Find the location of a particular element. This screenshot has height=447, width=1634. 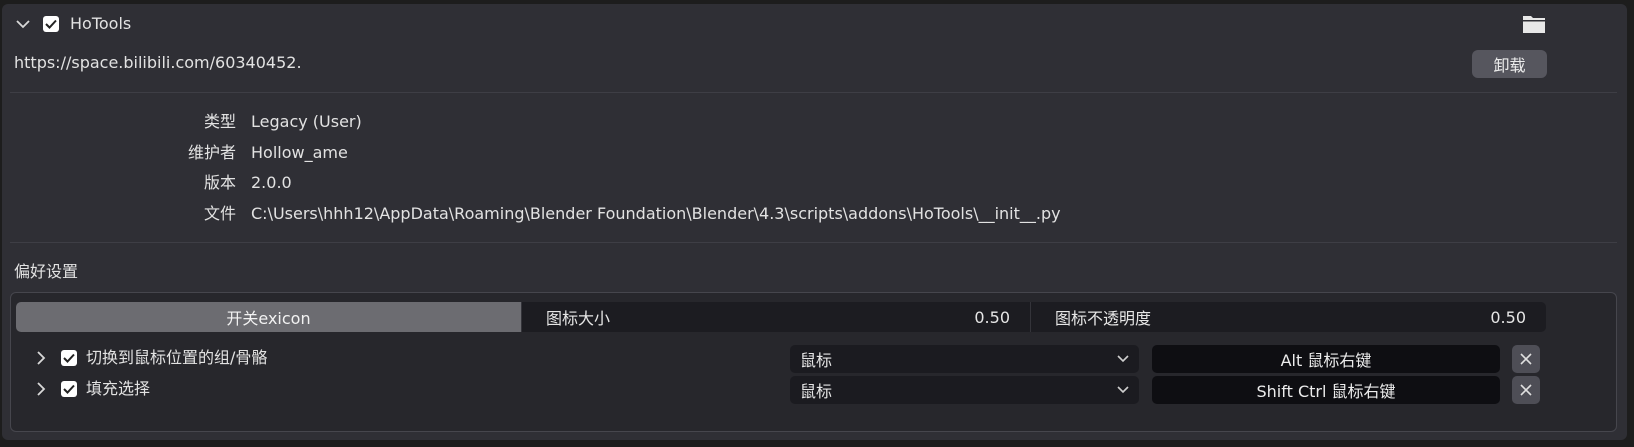

icon-size-value: 0.50 is located at coordinates (992, 317).